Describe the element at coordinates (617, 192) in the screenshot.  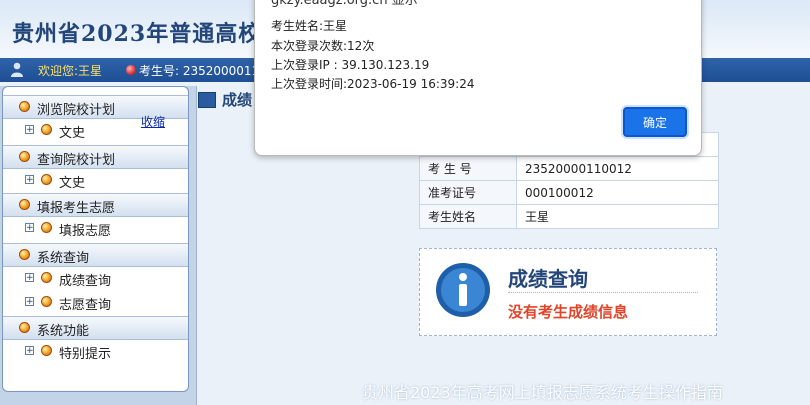
I see `table-cell-value: 000100012` at that location.